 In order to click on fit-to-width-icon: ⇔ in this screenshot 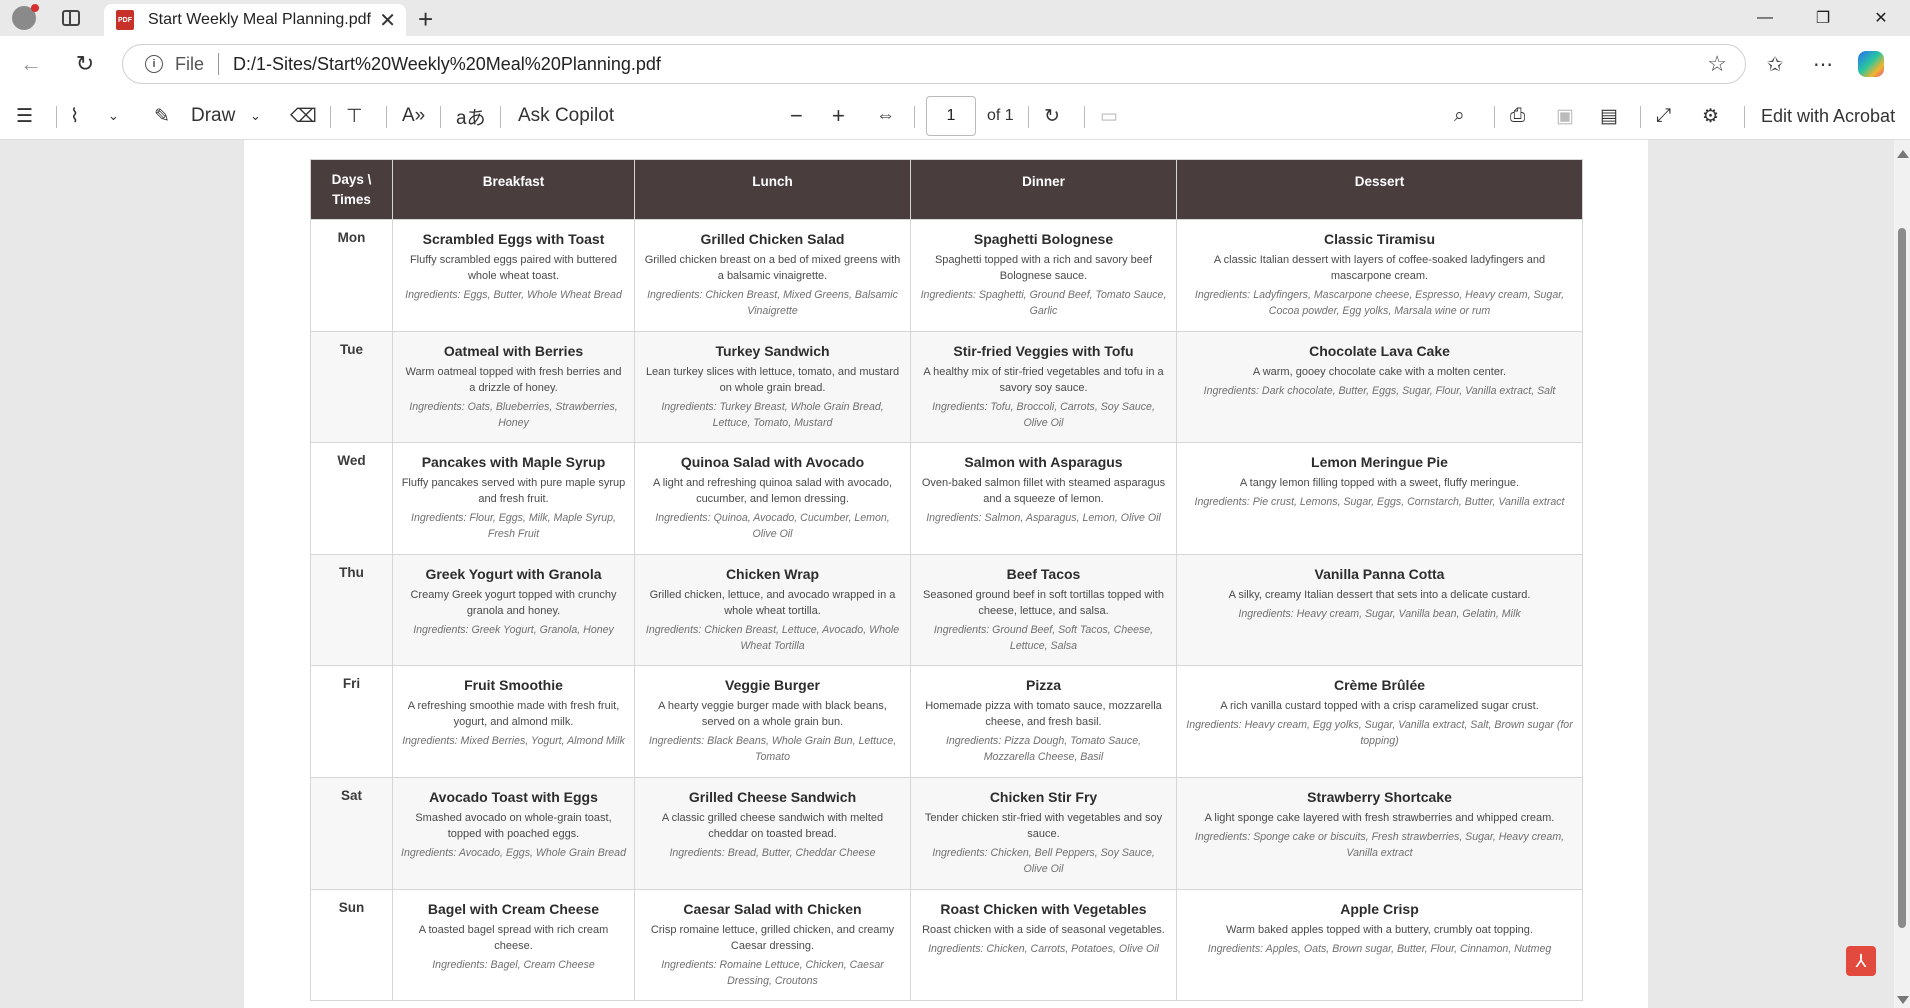, I will do `click(885, 116)`.